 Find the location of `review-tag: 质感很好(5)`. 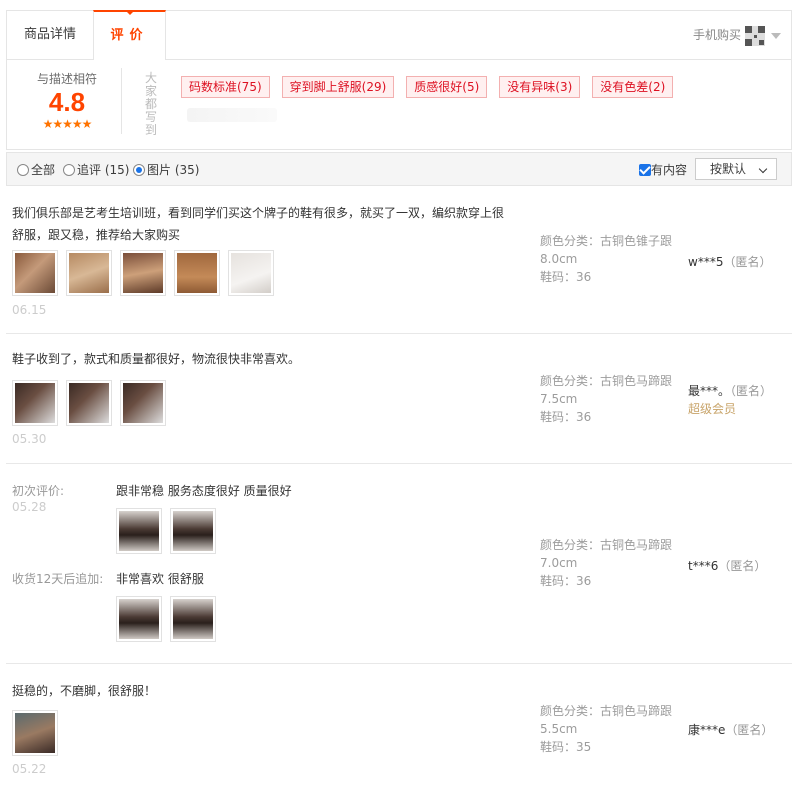

review-tag: 质感很好(5) is located at coordinates (447, 87).